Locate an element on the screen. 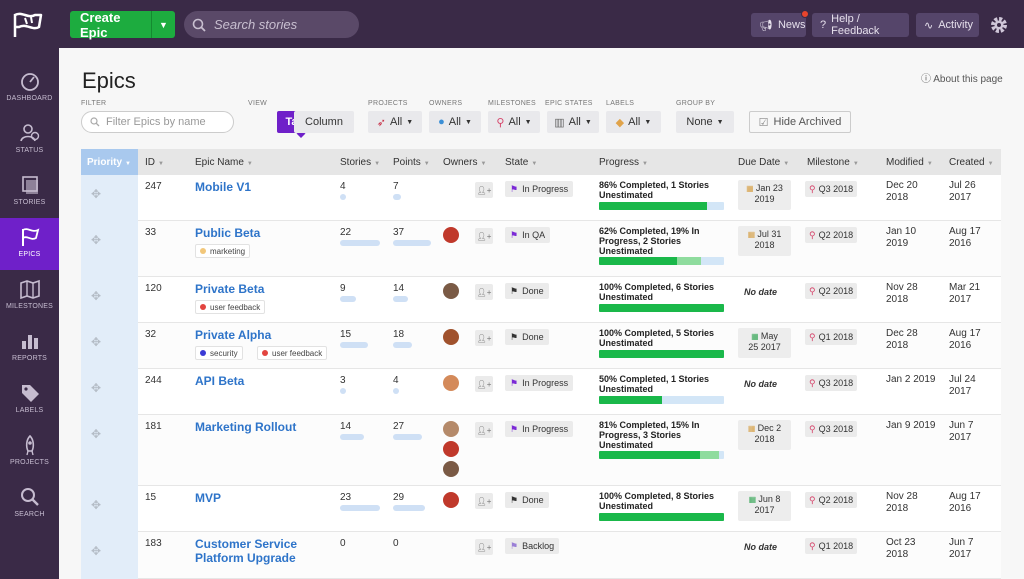 This screenshot has width=1024, height=579. progress-column-header: Progress ▼ is located at coordinates (623, 162).